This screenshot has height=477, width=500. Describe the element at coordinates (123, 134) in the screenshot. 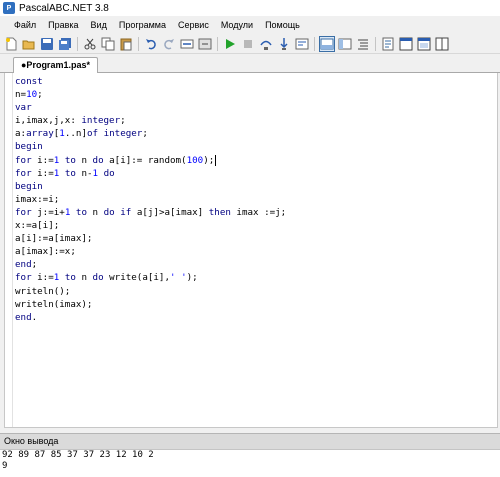

I see `code-keyword: integer` at that location.